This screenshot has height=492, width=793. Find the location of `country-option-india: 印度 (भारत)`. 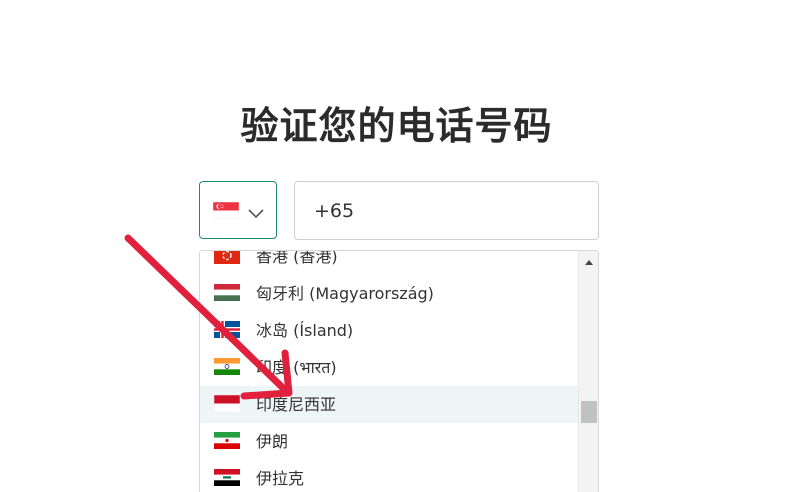

country-option-india: 印度 (भारत) is located at coordinates (389, 367).